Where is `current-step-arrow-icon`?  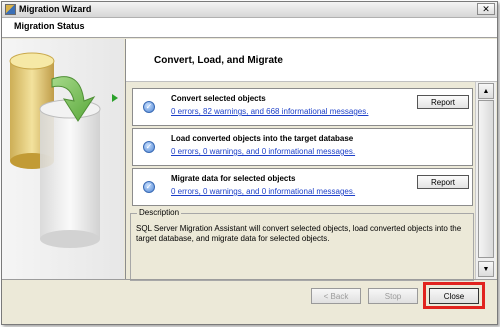
current-step-arrow-icon is located at coordinates (115, 98).